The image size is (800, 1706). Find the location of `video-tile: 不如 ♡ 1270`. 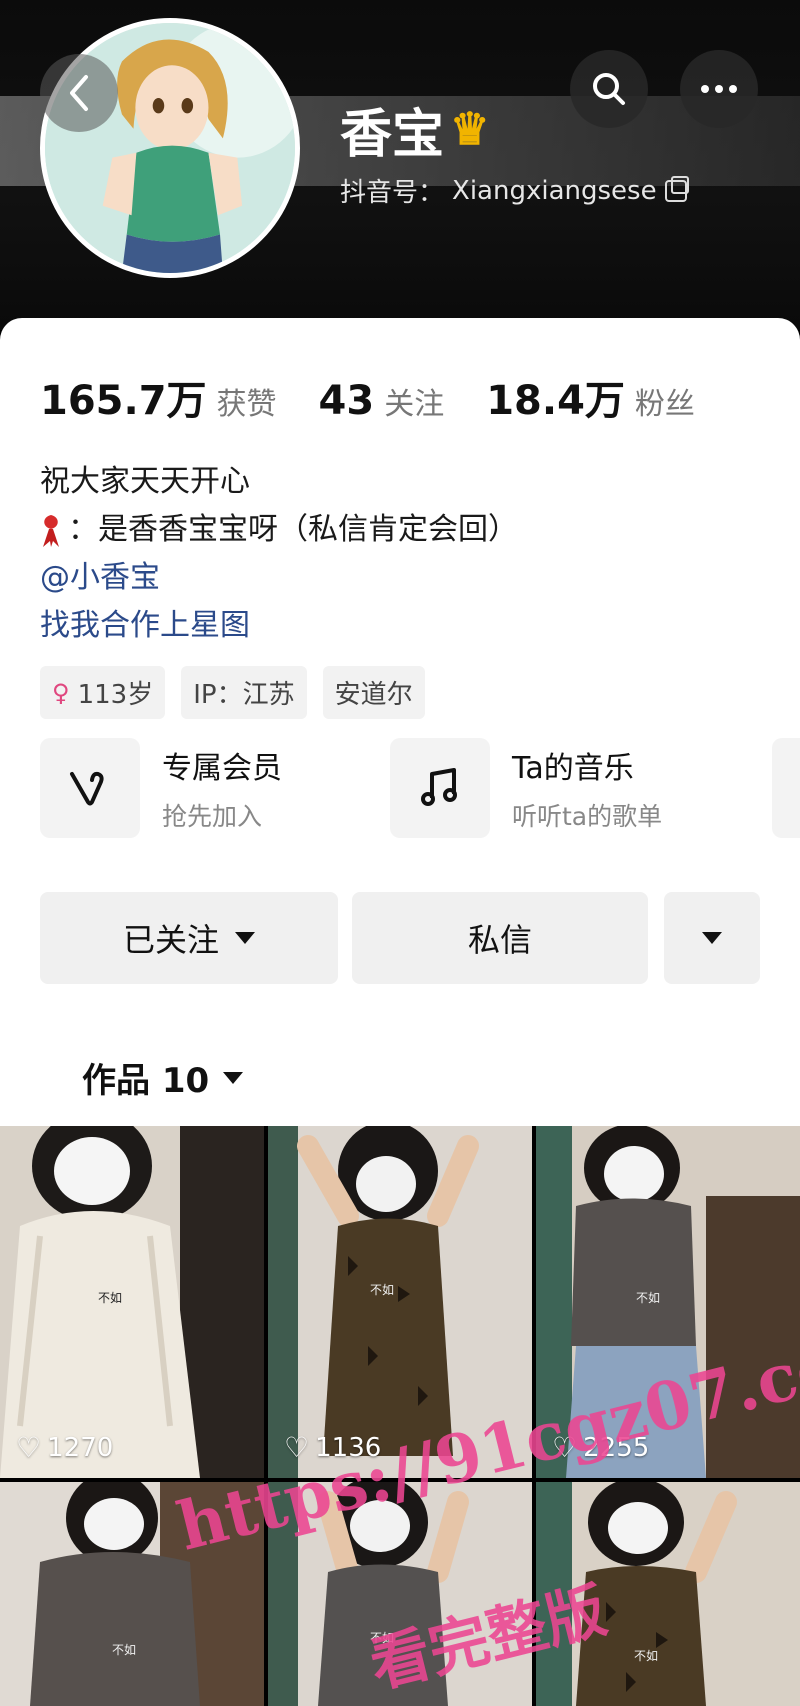

video-tile: 不如 ♡ 1270 is located at coordinates (132, 1302).